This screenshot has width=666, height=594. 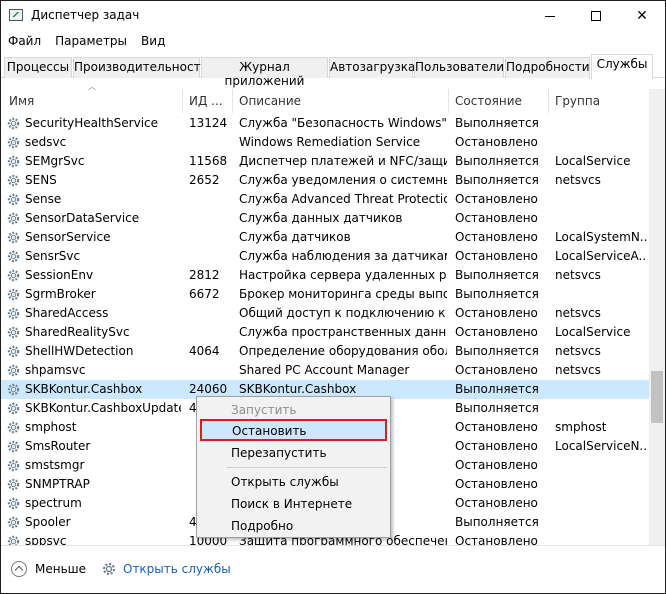 What do you see at coordinates (19, 569) in the screenshot?
I see `chevron-up-circle-icon` at bounding box center [19, 569].